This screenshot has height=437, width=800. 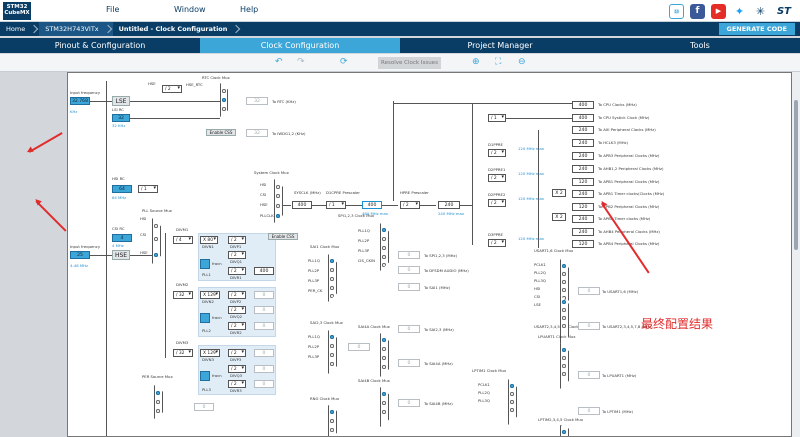 I want to click on system-clock-mux, so click(x=278, y=201).